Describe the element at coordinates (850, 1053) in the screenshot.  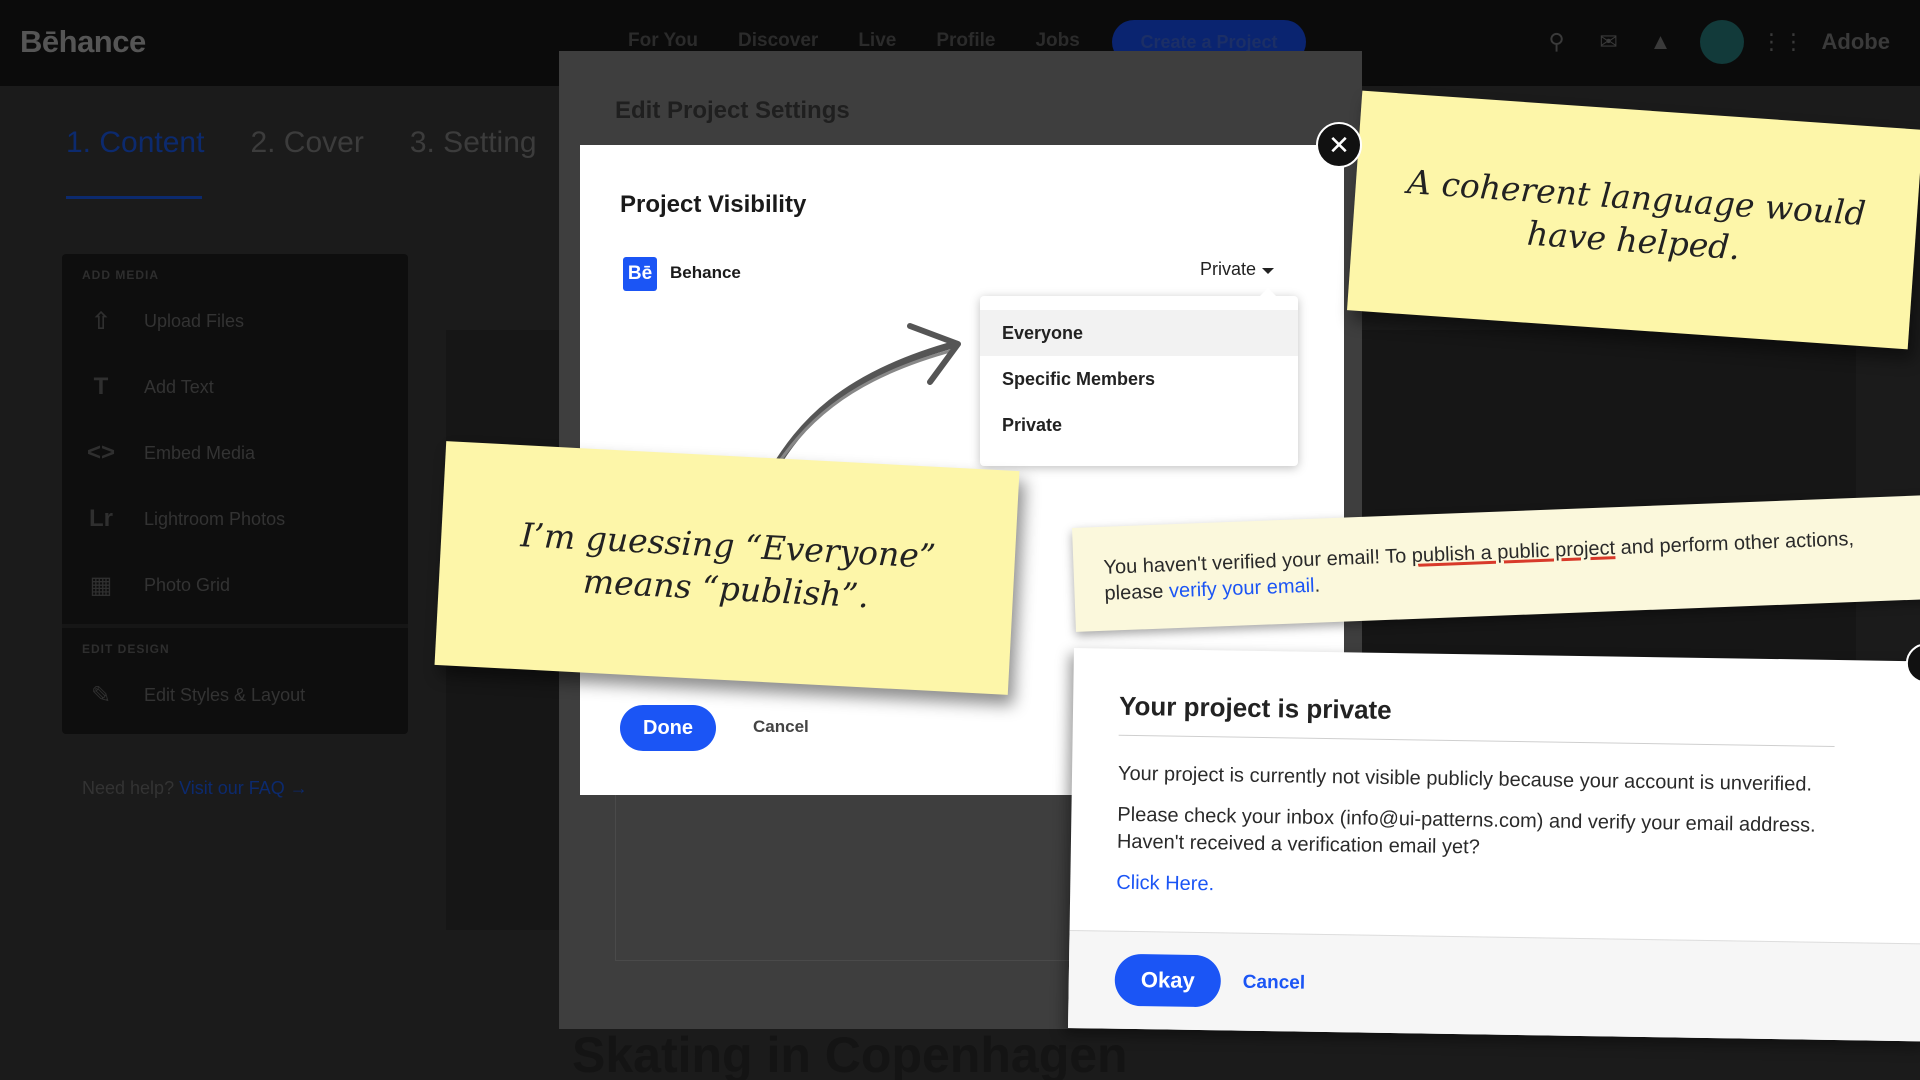
I see `project-title: Skating in Copenhagen` at that location.